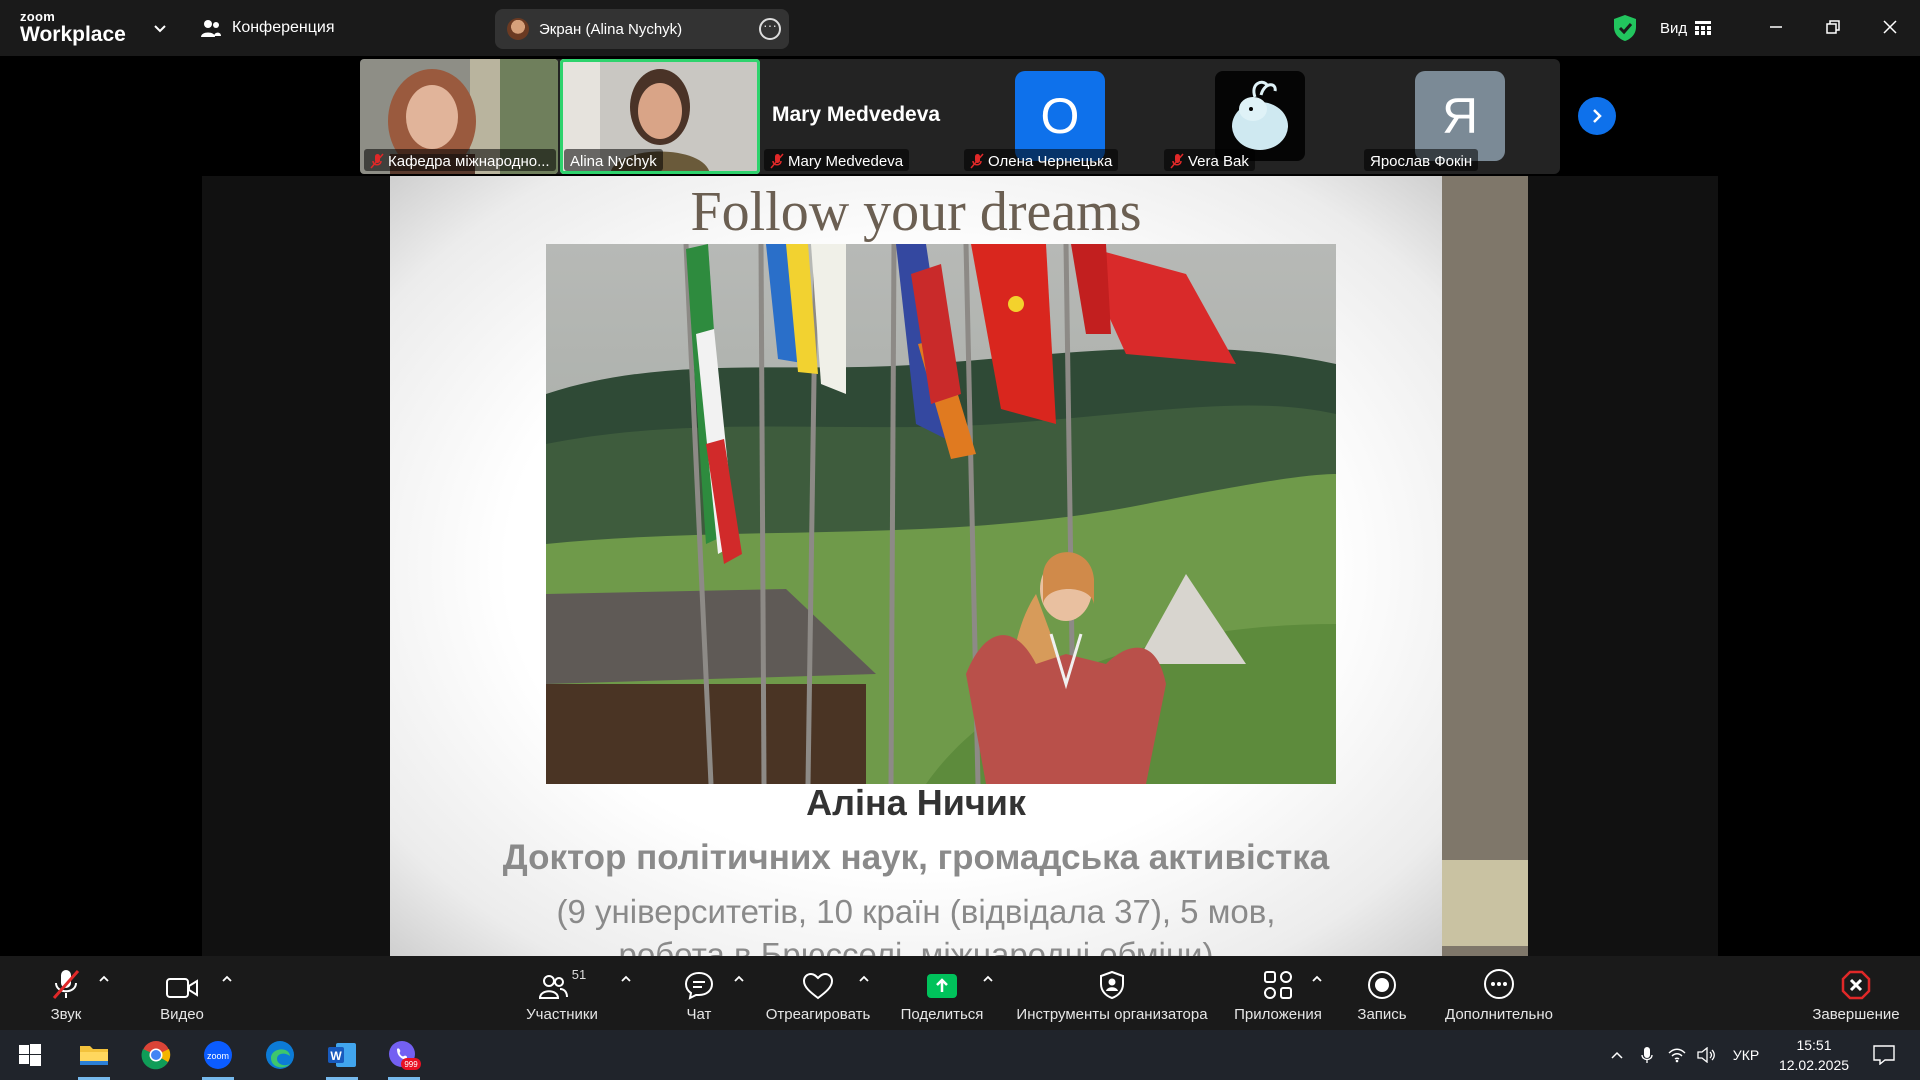 The width and height of the screenshot is (1920, 1080). I want to click on start-button, so click(30, 1055).